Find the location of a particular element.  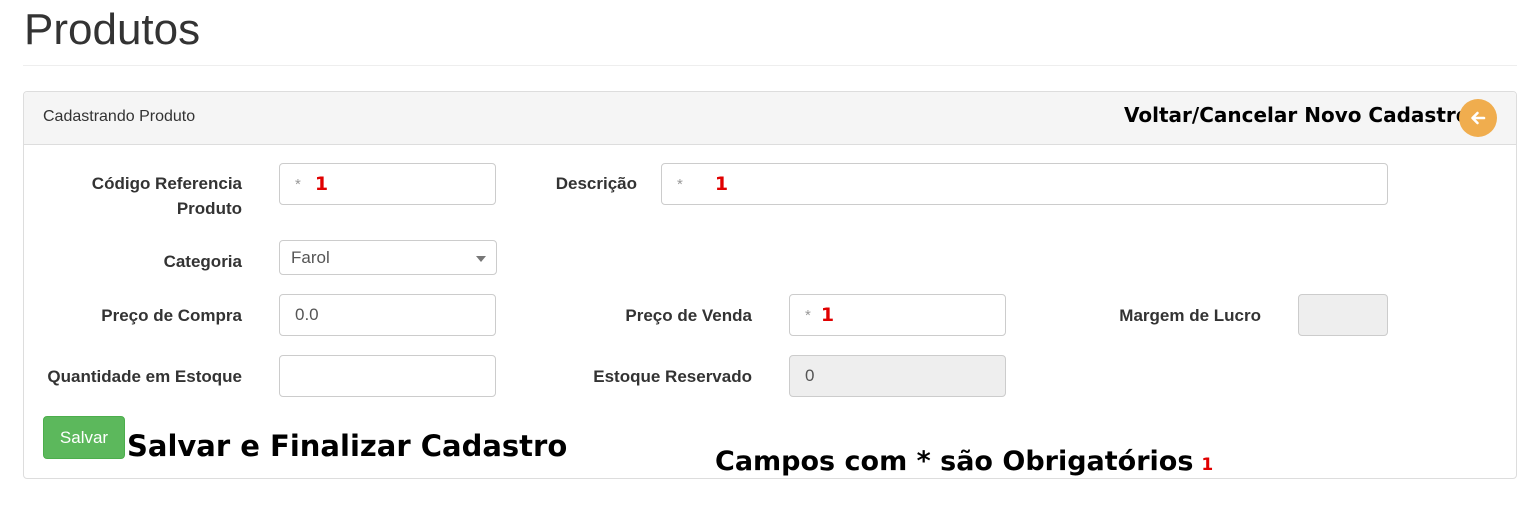

descricao-required-marker: * is located at coordinates (680, 184).